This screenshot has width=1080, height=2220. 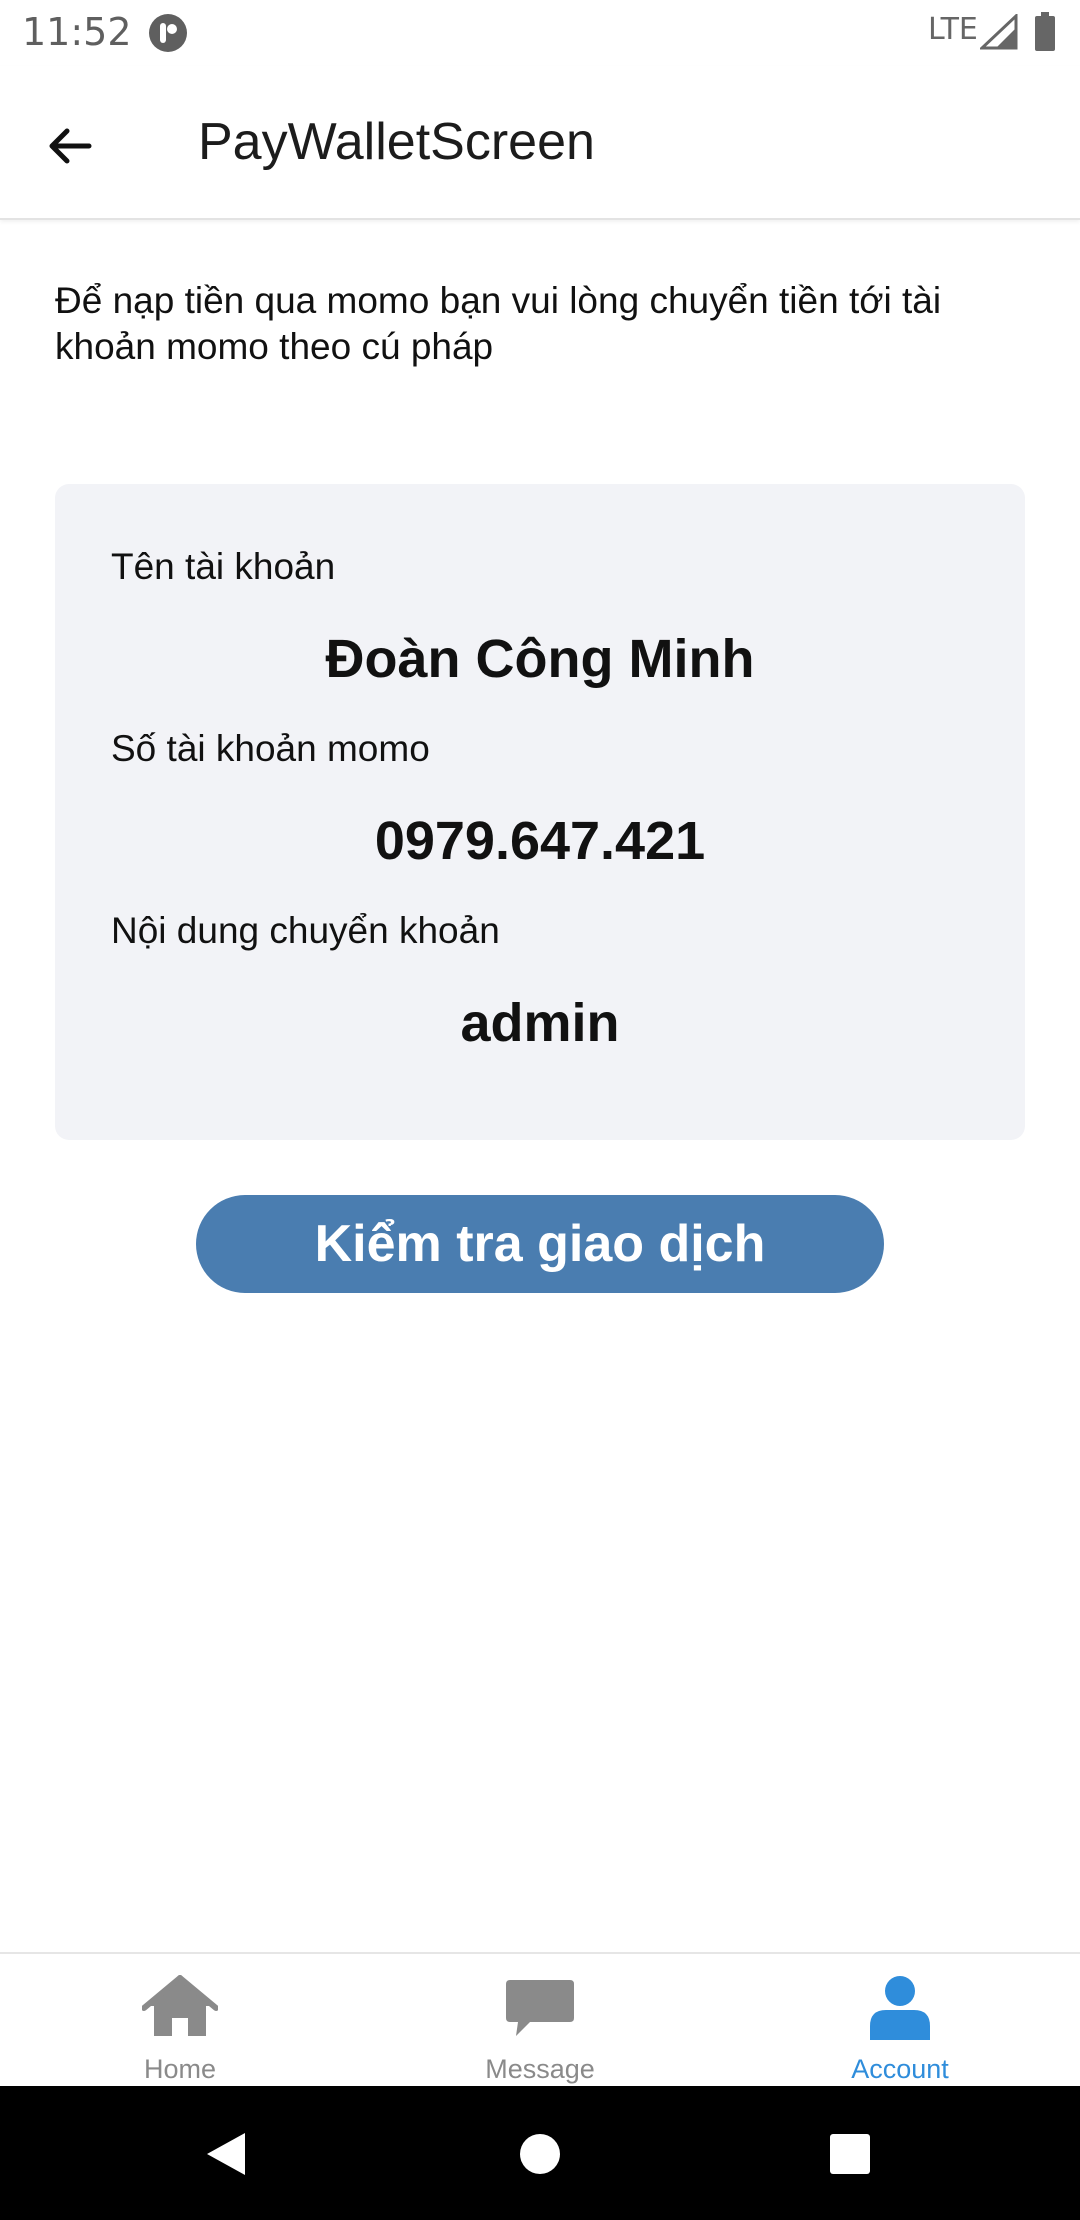 I want to click on status-bar: 11:52 LTE, so click(x=540, y=33).